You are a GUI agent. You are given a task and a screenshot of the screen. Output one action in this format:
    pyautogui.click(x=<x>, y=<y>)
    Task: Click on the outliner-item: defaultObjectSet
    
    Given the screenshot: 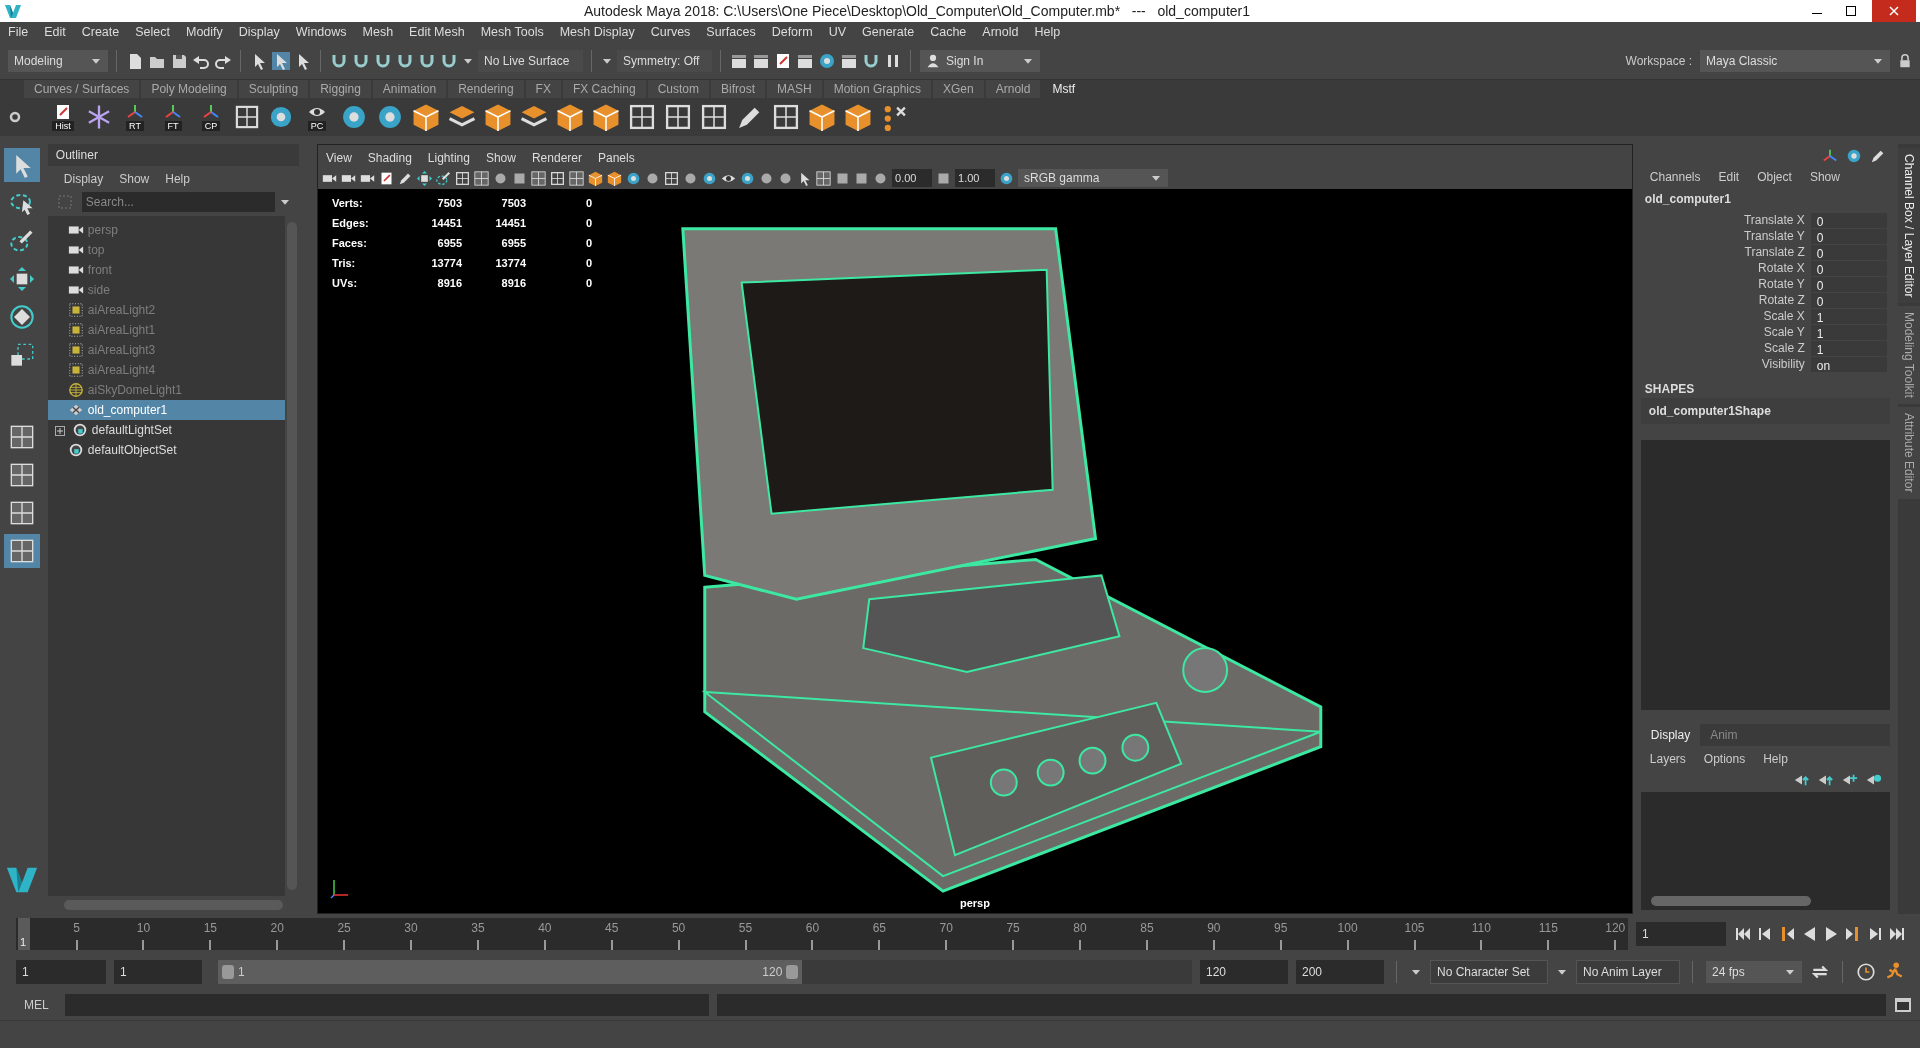 What is the action you would take?
    pyautogui.click(x=166, y=450)
    